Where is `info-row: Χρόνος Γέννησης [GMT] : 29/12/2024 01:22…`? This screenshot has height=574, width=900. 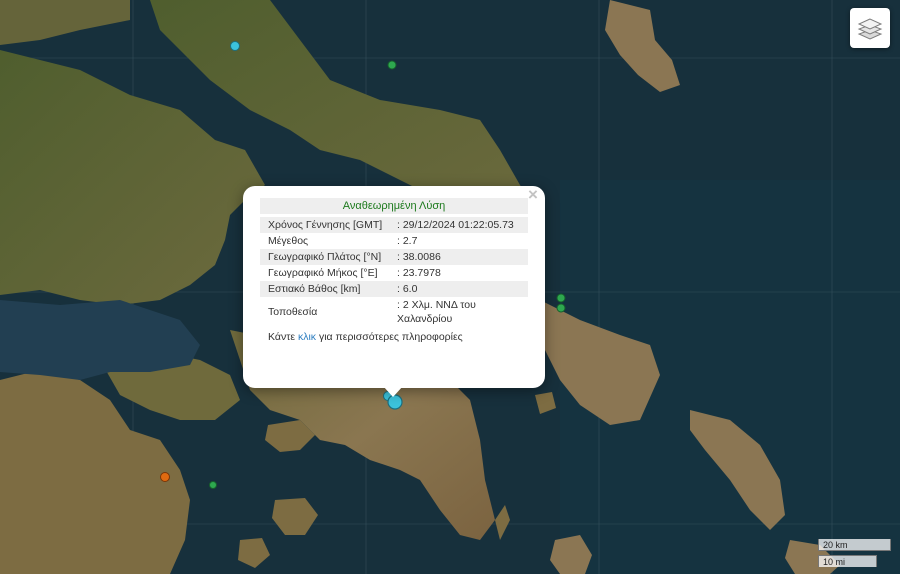 info-row: Χρόνος Γέννησης [GMT] : 29/12/2024 01:22… is located at coordinates (394, 225).